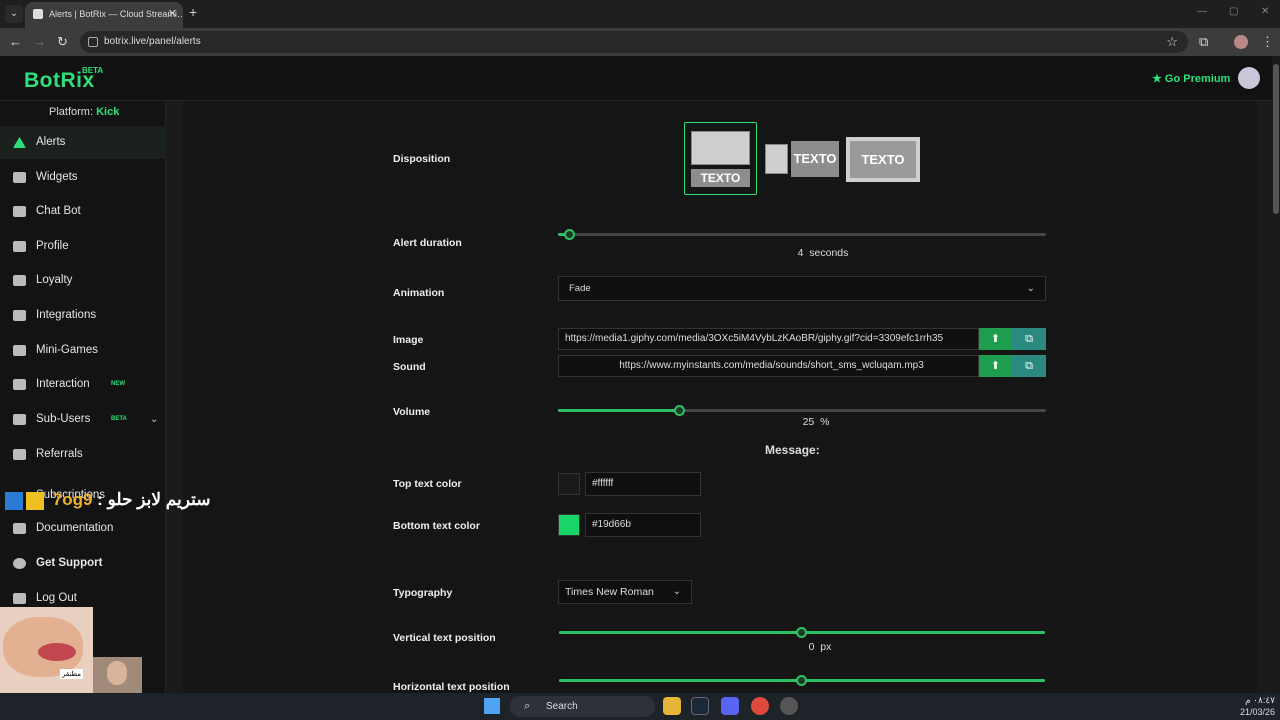 The image size is (1280, 720). Describe the element at coordinates (720, 158) in the screenshot. I see `disposition-option-image-top: TEXTO` at that location.